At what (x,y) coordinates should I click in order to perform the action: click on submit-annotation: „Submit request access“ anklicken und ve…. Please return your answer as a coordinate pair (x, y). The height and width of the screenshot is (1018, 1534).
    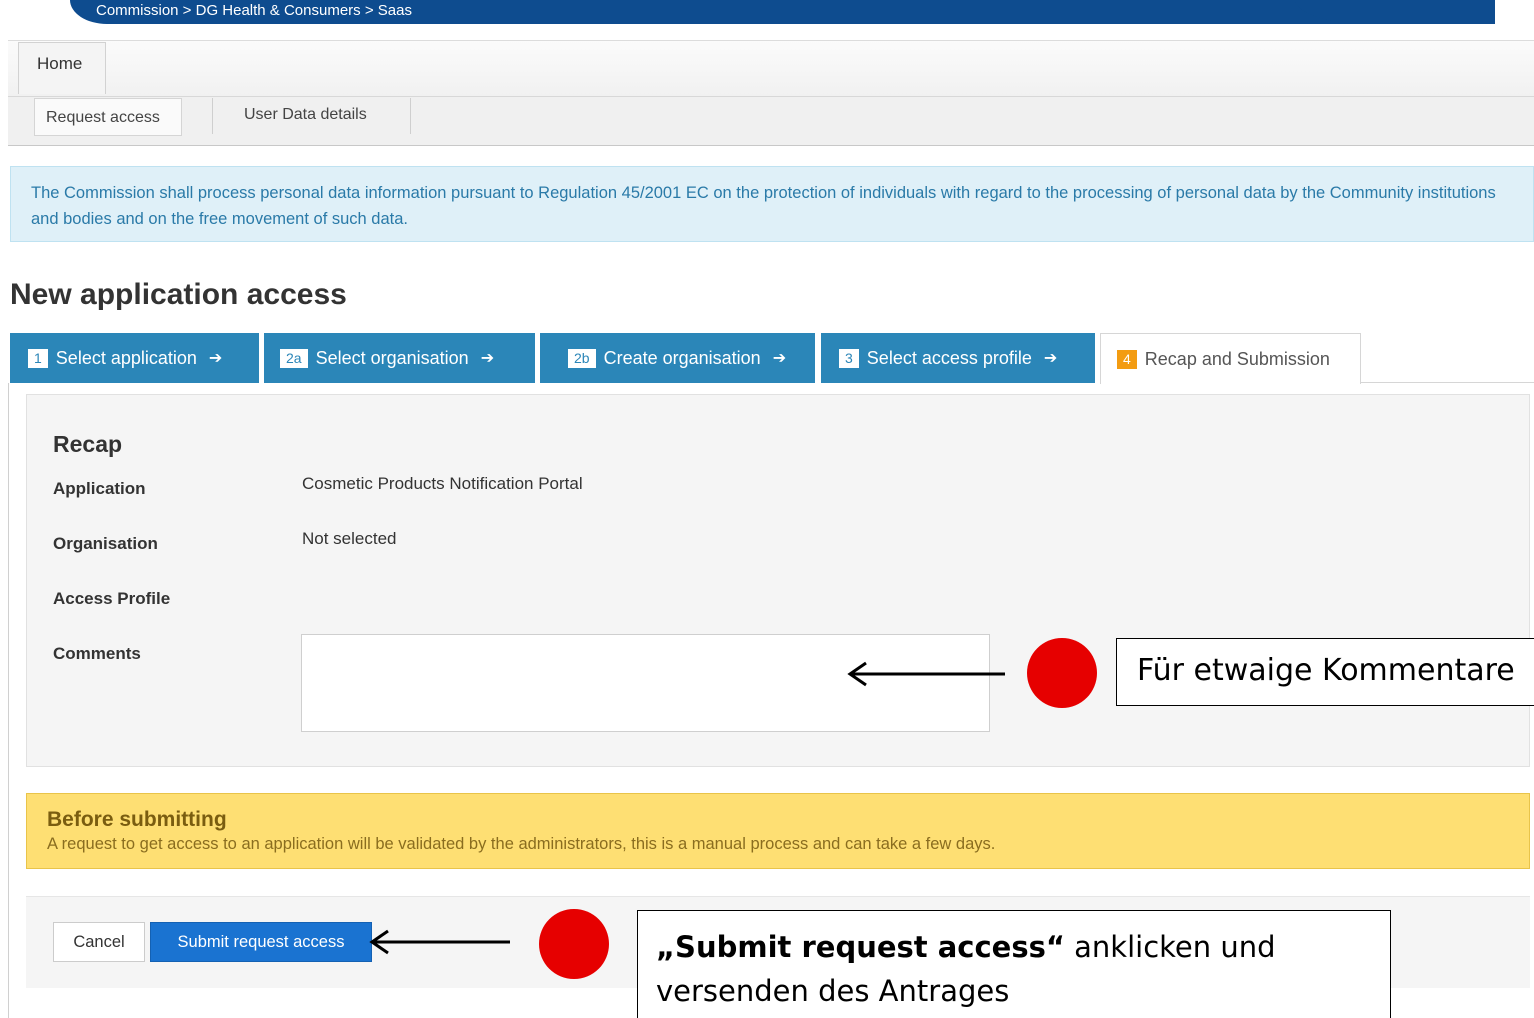
    Looking at the image, I should click on (1014, 964).